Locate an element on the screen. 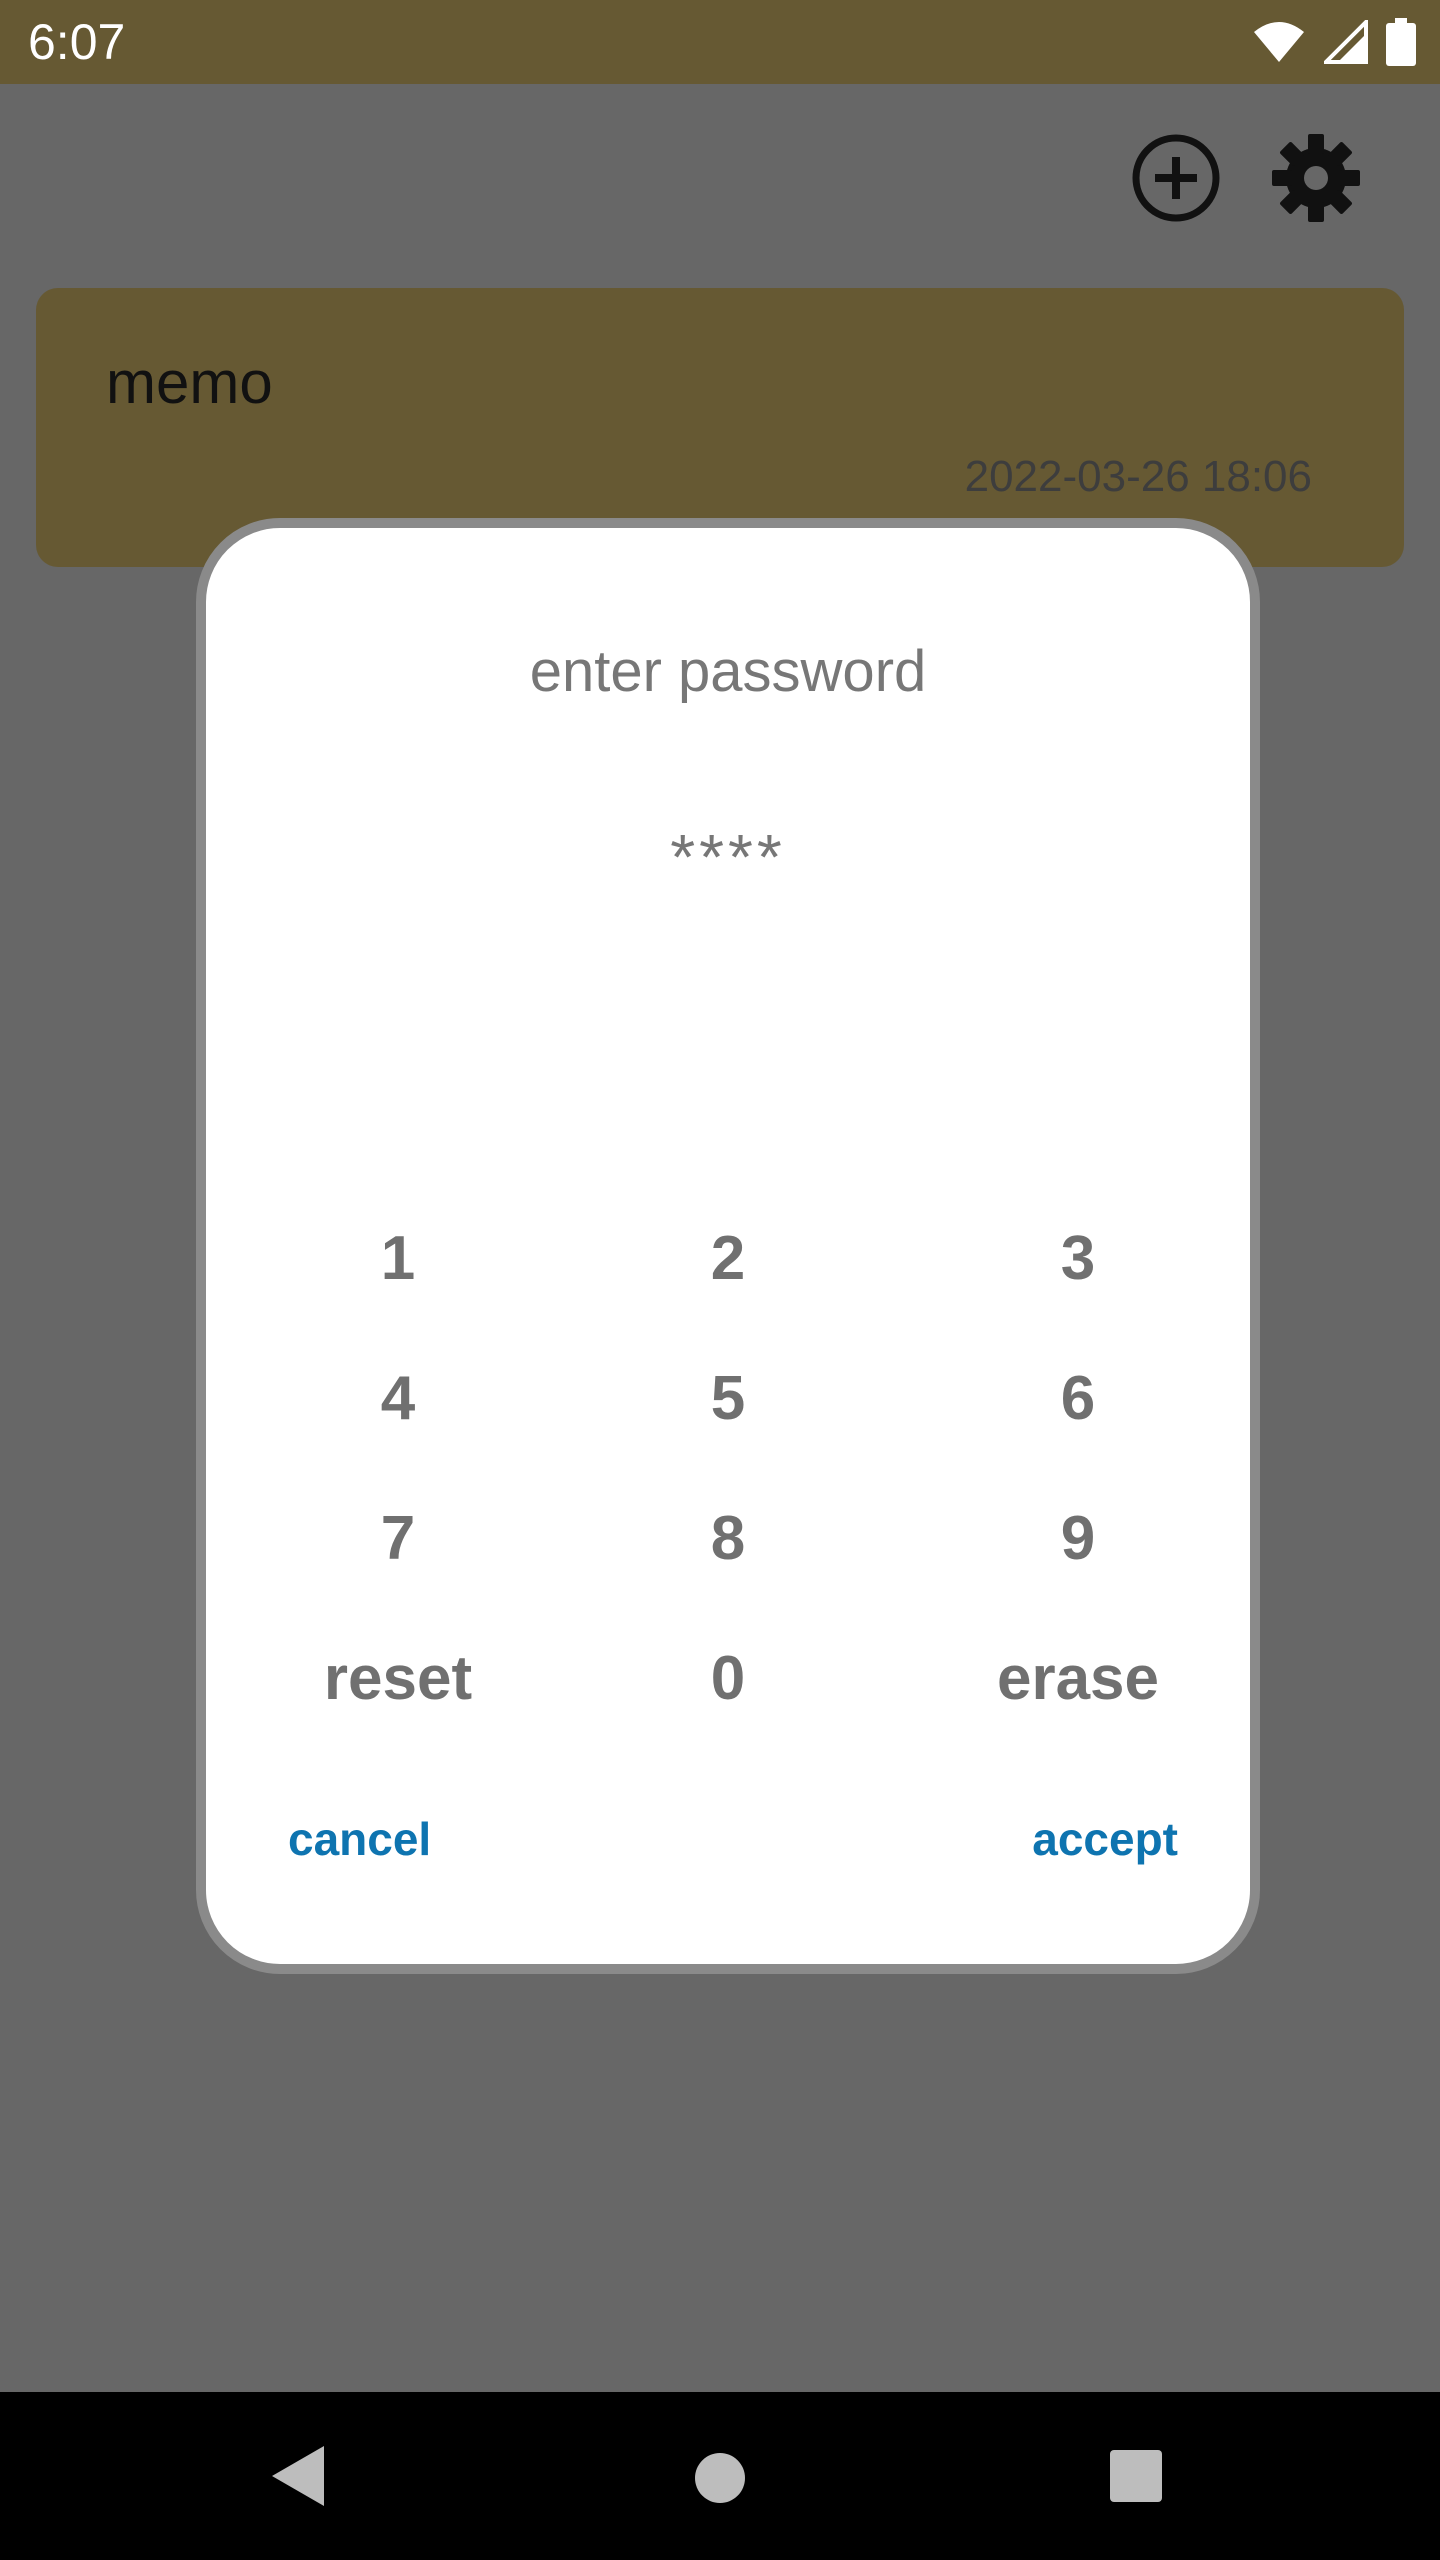 The image size is (1440, 2560). home-circle-icon is located at coordinates (720, 2478).